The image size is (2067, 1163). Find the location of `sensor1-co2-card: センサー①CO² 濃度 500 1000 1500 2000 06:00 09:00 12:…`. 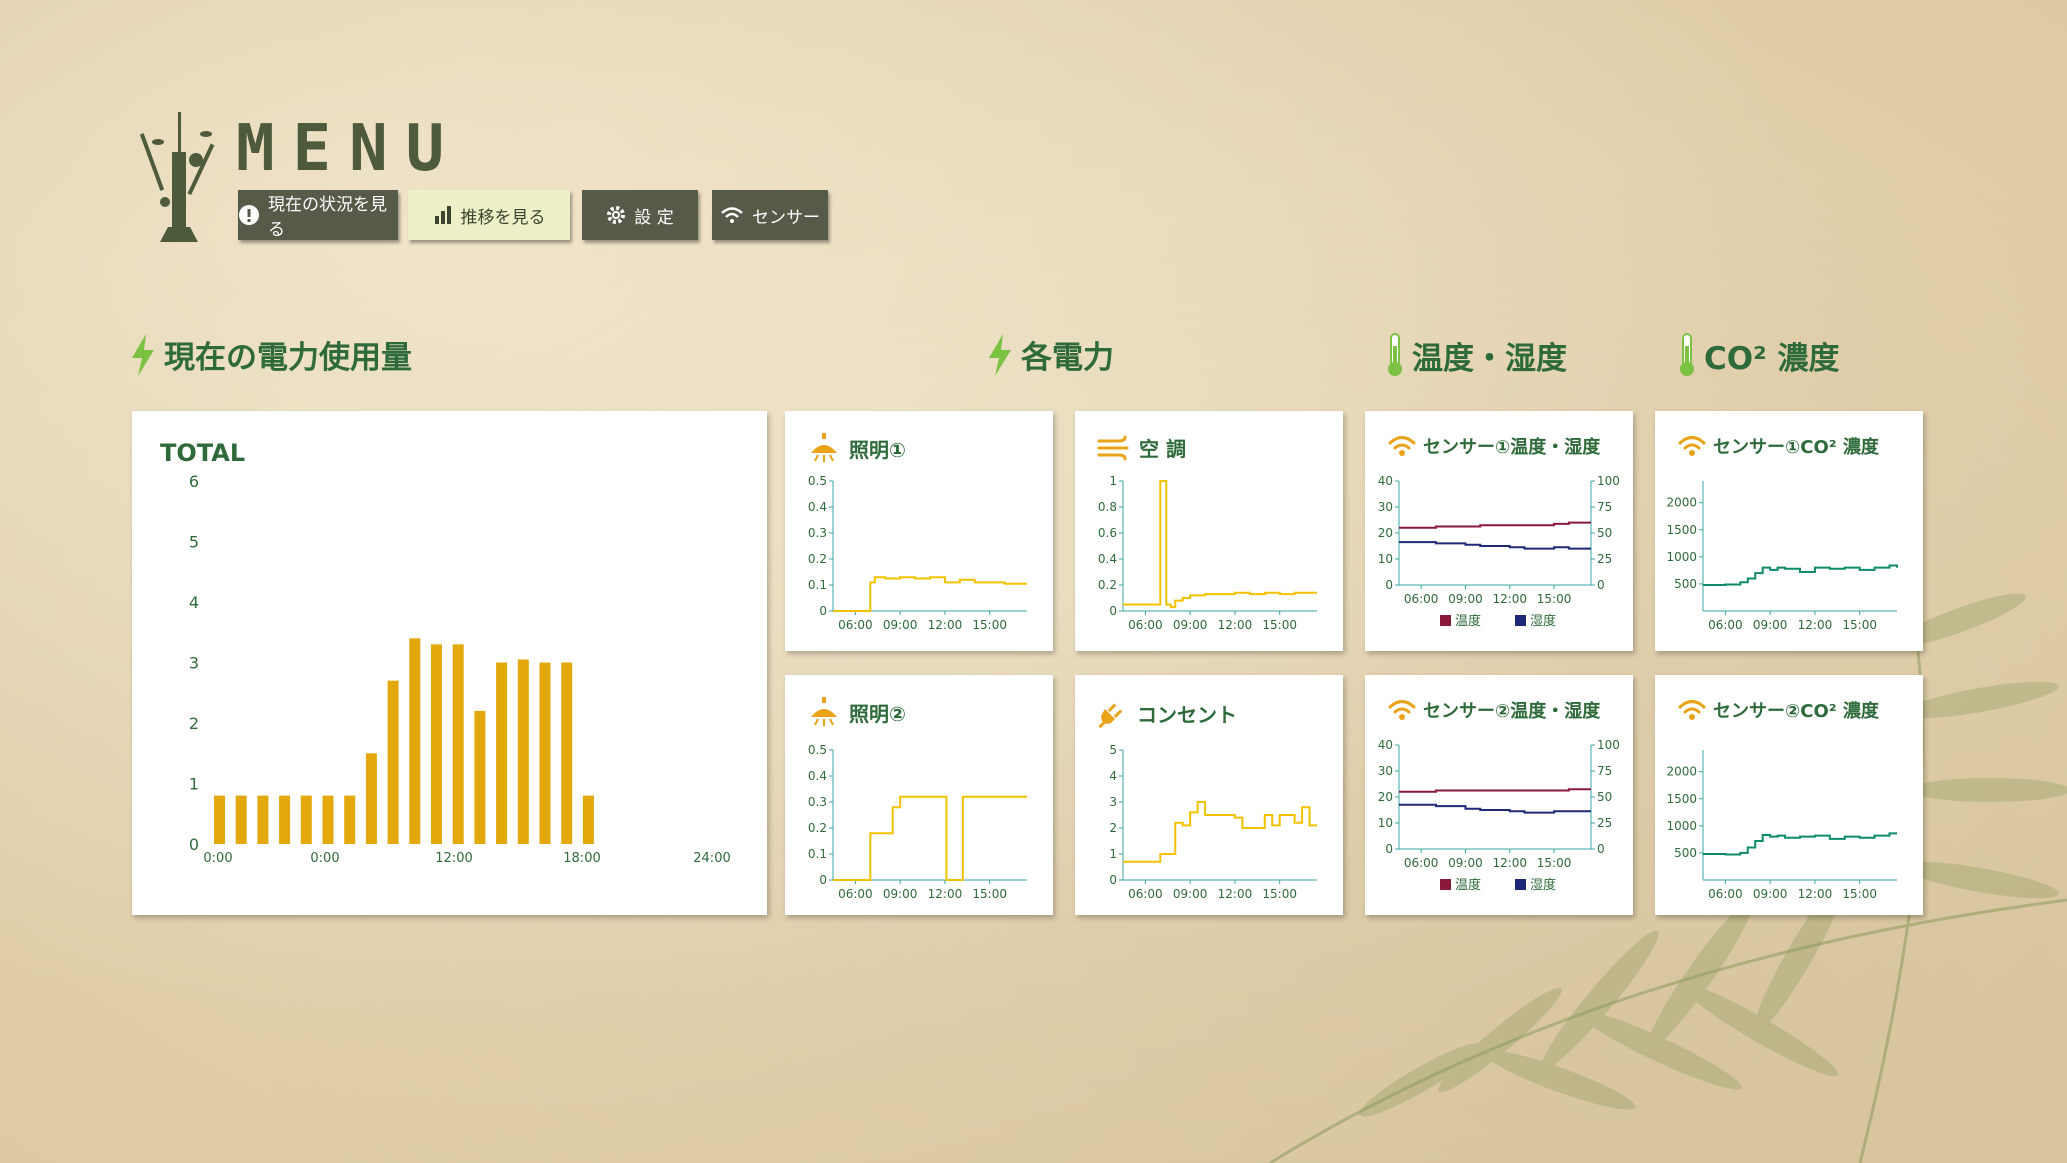

sensor1-co2-card: センサー①CO² 濃度 500 1000 1500 2000 06:00 09:00 12:… is located at coordinates (1789, 531).